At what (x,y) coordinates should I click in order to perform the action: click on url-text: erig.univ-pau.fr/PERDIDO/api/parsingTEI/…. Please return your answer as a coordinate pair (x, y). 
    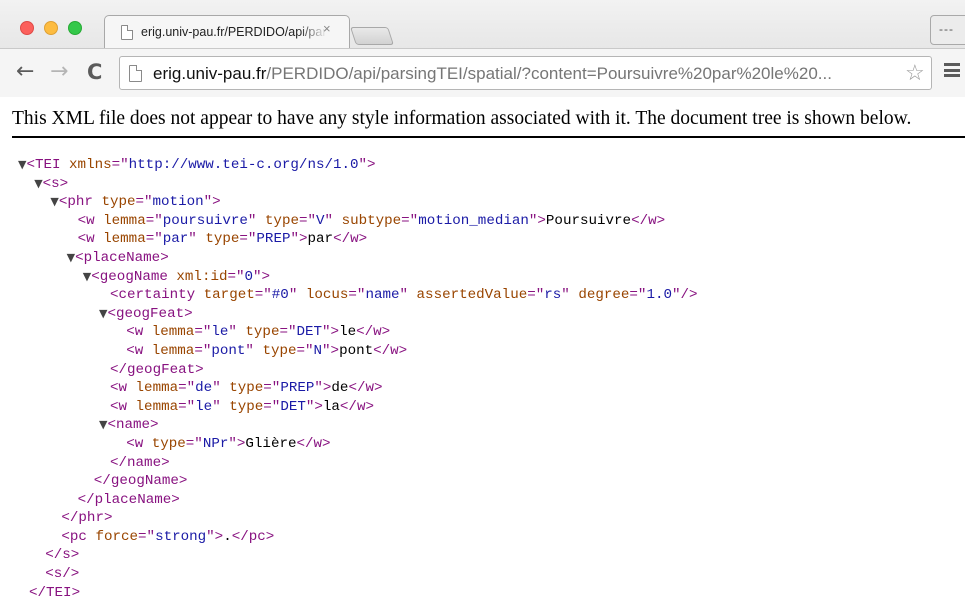
    Looking at the image, I should click on (529, 74).